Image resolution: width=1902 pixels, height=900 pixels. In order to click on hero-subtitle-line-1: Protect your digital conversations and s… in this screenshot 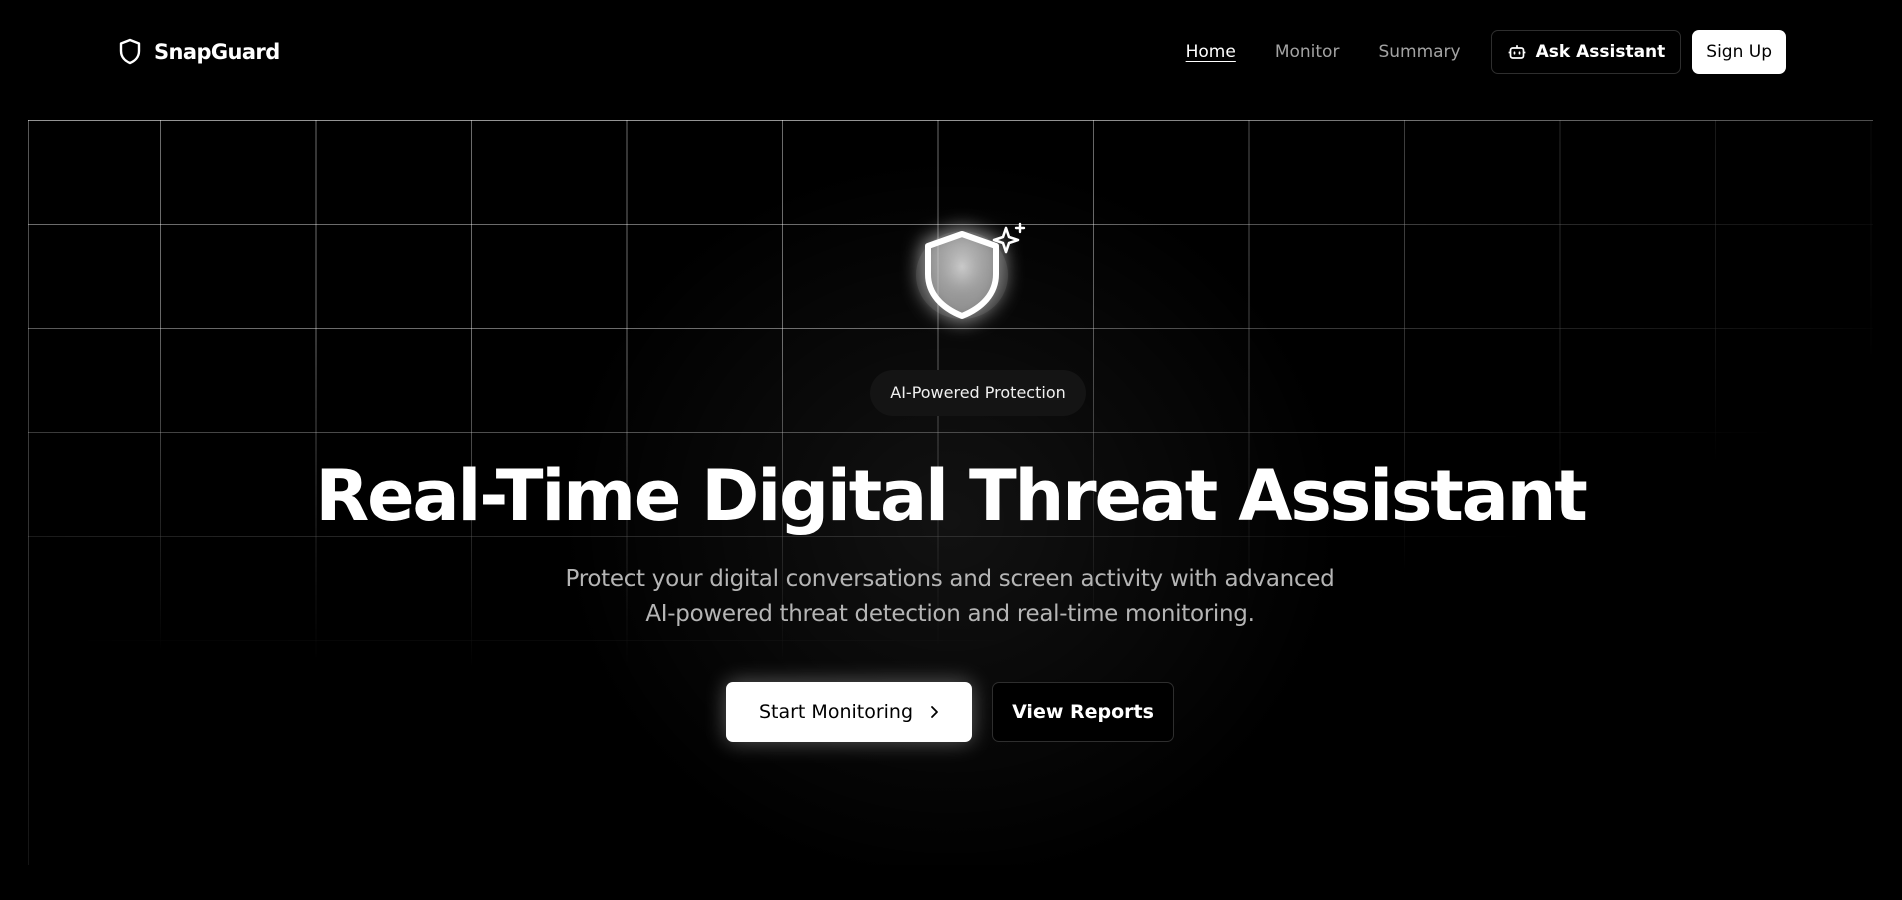, I will do `click(950, 579)`.